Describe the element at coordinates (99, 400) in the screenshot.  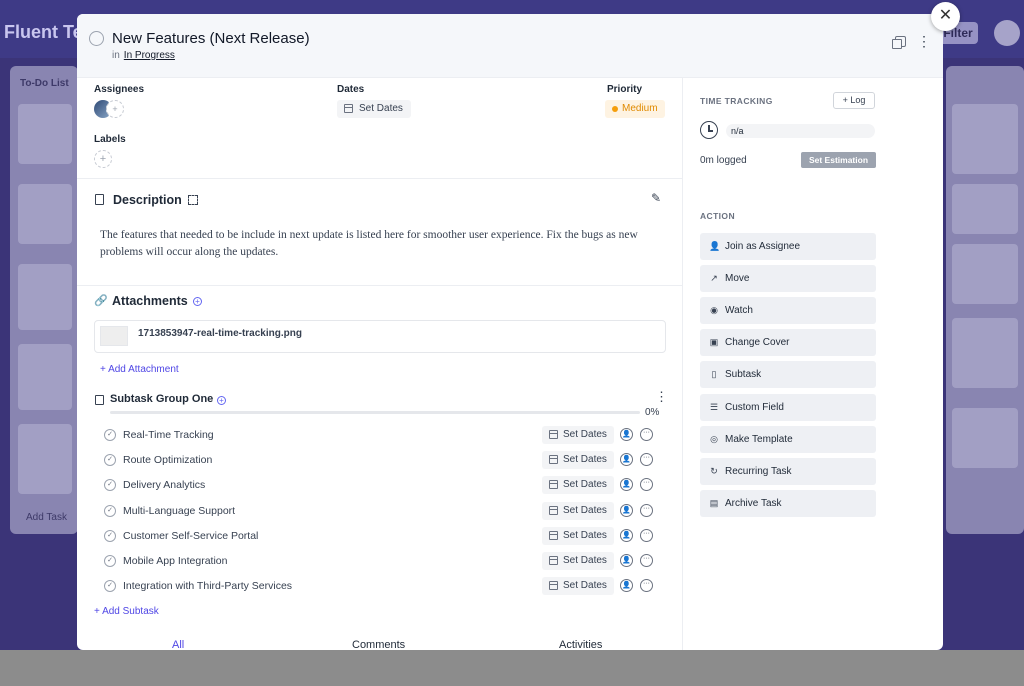
I see `subtask-group-icon` at that location.